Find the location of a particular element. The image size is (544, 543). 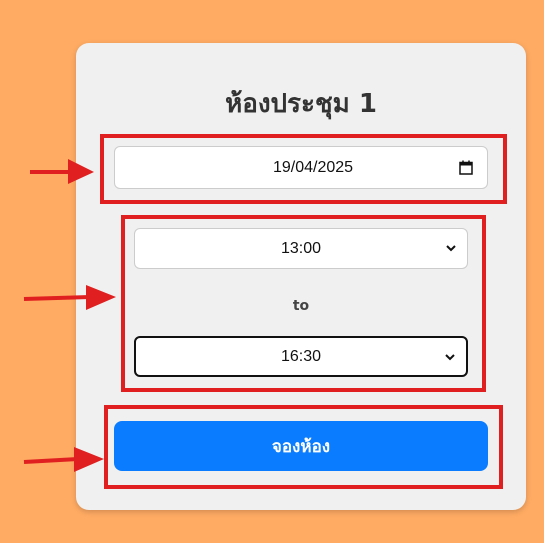

date-input: 19/04/2025 is located at coordinates (301, 167).